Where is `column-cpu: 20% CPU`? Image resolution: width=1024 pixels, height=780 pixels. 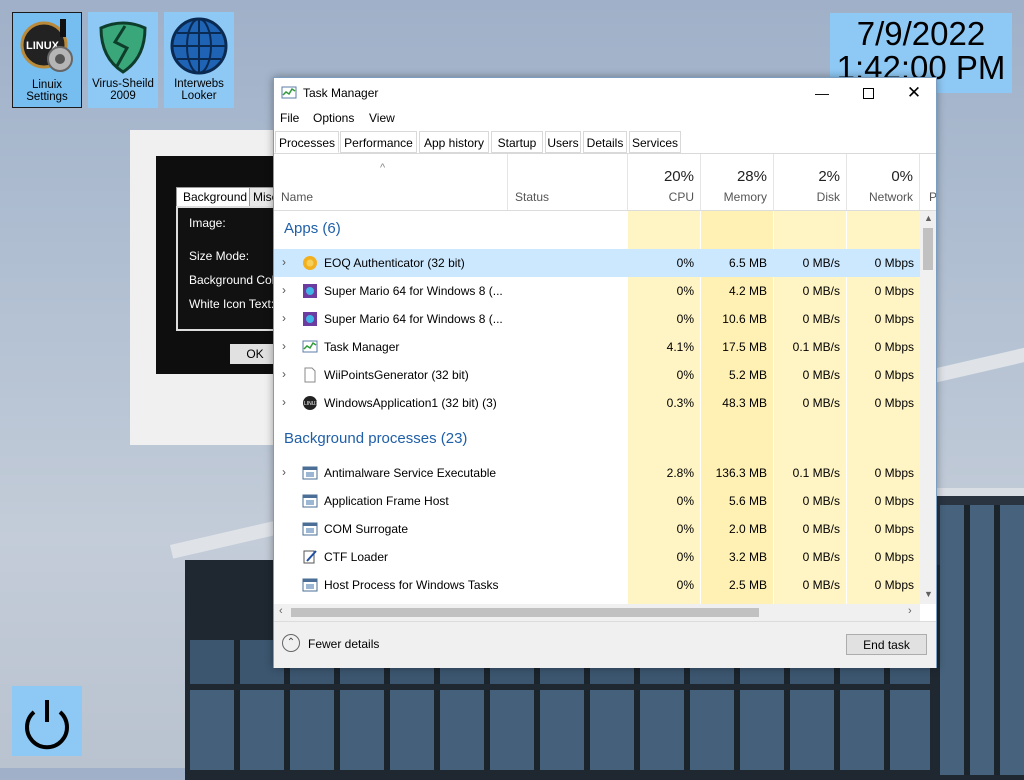 column-cpu: 20% CPU is located at coordinates (665, 182).